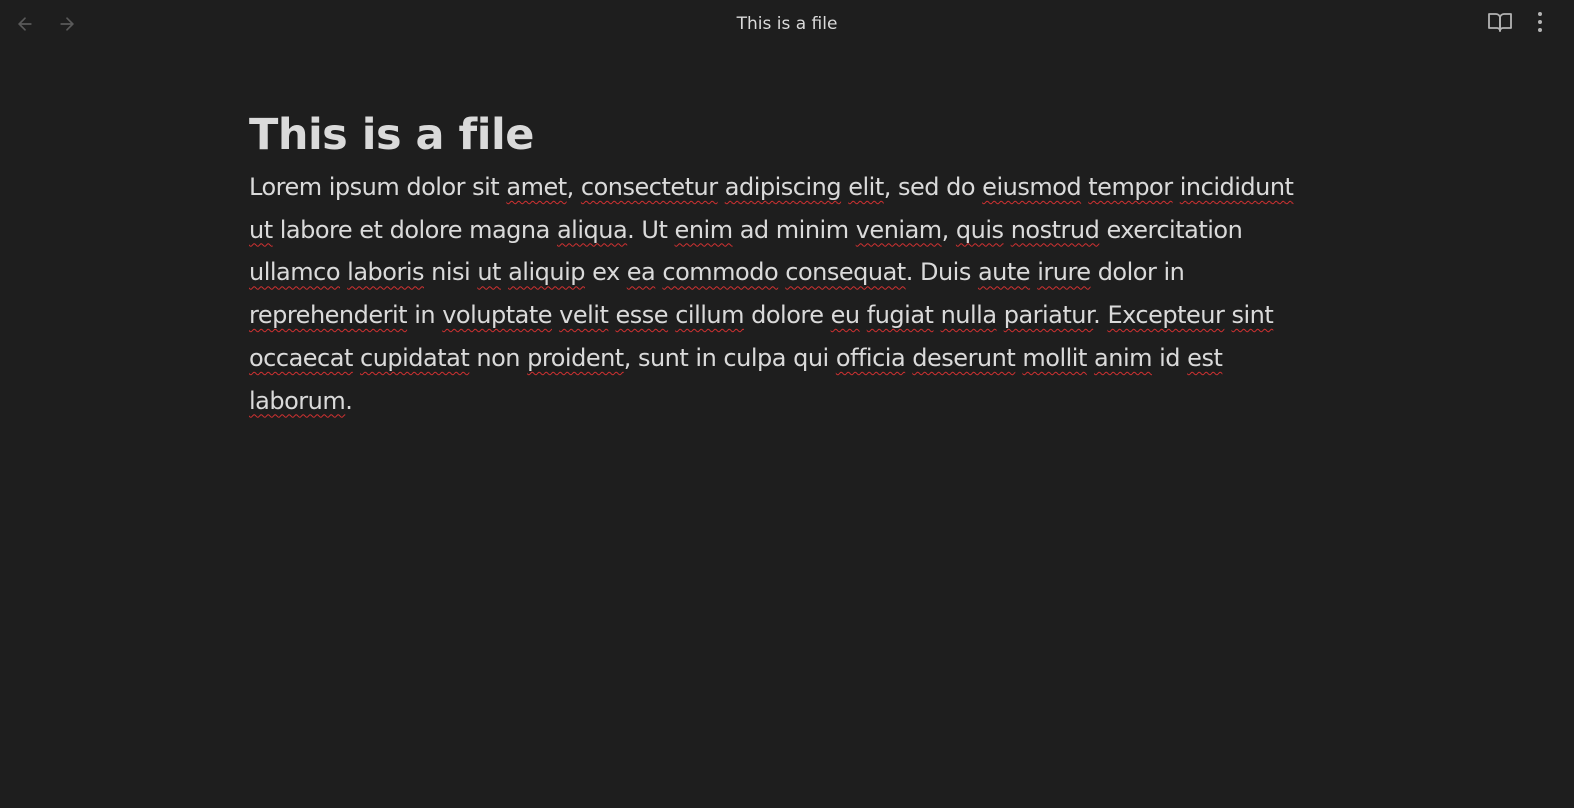  Describe the element at coordinates (1170, 357) in the screenshot. I see `text-run: id` at that location.